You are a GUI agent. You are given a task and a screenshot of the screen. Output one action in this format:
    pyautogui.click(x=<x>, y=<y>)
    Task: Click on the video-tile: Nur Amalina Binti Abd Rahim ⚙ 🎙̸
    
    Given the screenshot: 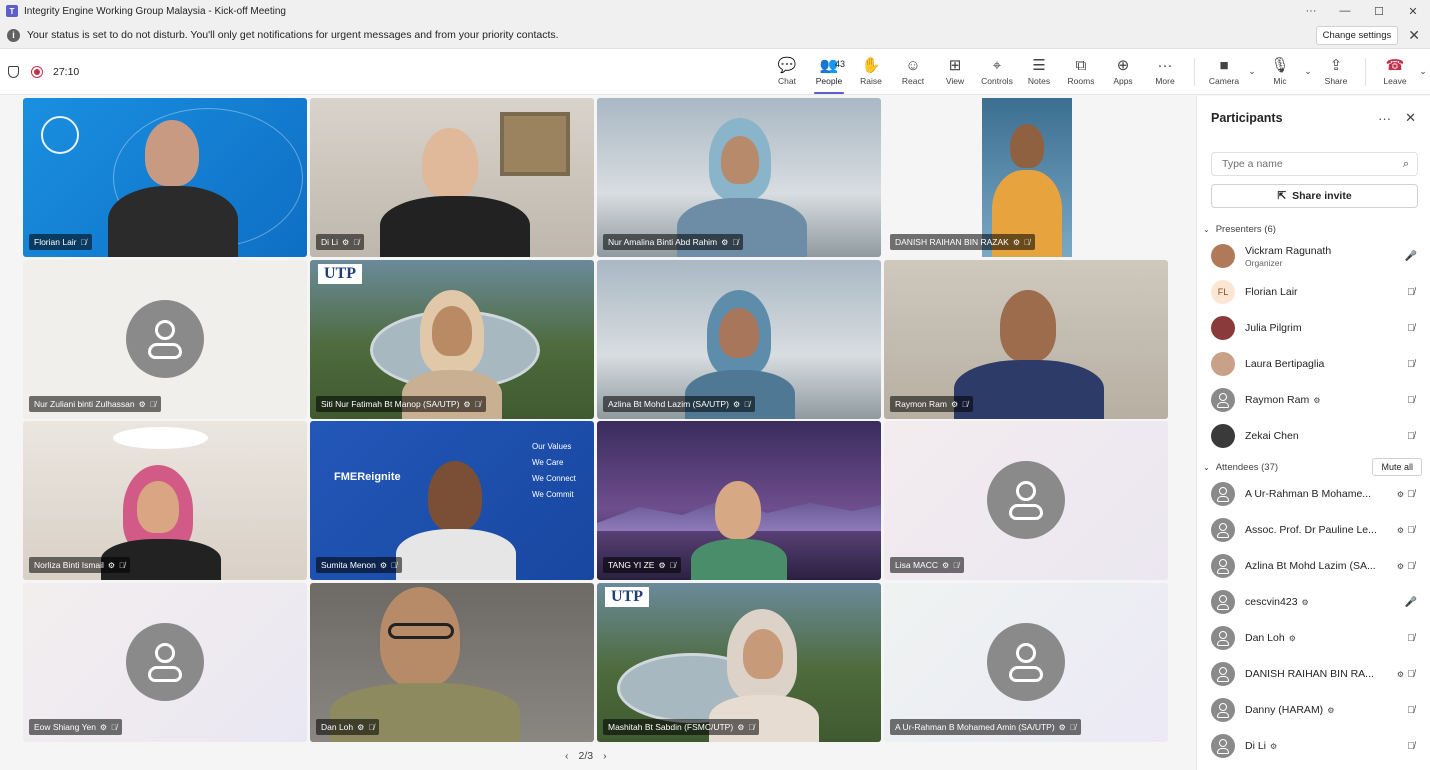 What is the action you would take?
    pyautogui.click(x=739, y=177)
    